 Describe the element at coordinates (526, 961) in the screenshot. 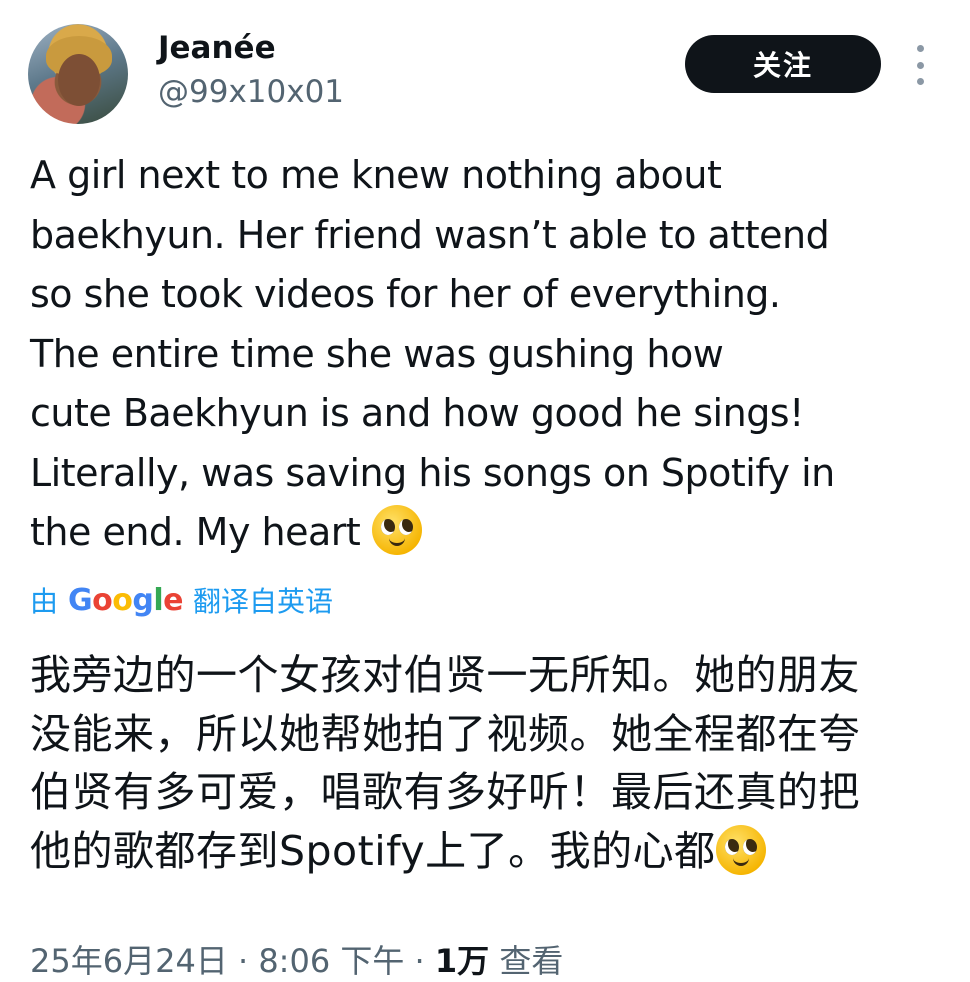

I see `views-label: 查看` at that location.